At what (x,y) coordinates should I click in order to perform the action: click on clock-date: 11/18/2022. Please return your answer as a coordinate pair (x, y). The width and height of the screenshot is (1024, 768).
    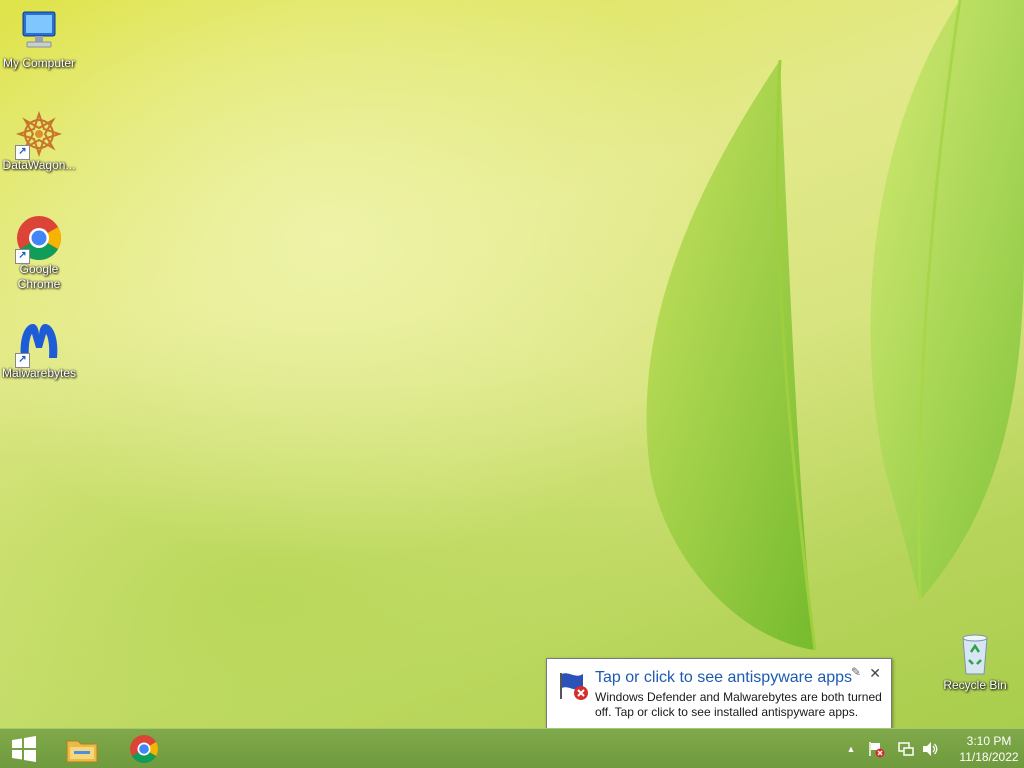
    Looking at the image, I should click on (989, 757).